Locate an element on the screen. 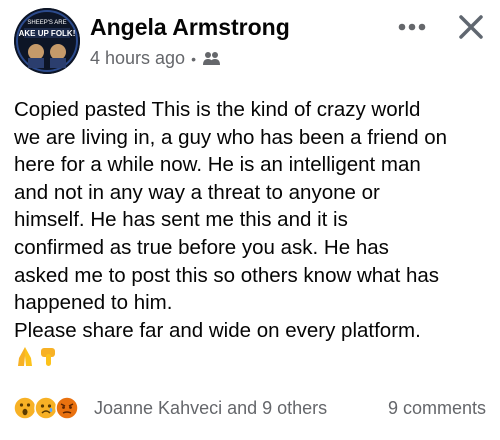 This screenshot has width=500, height=440. close-button is located at coordinates (471, 27).